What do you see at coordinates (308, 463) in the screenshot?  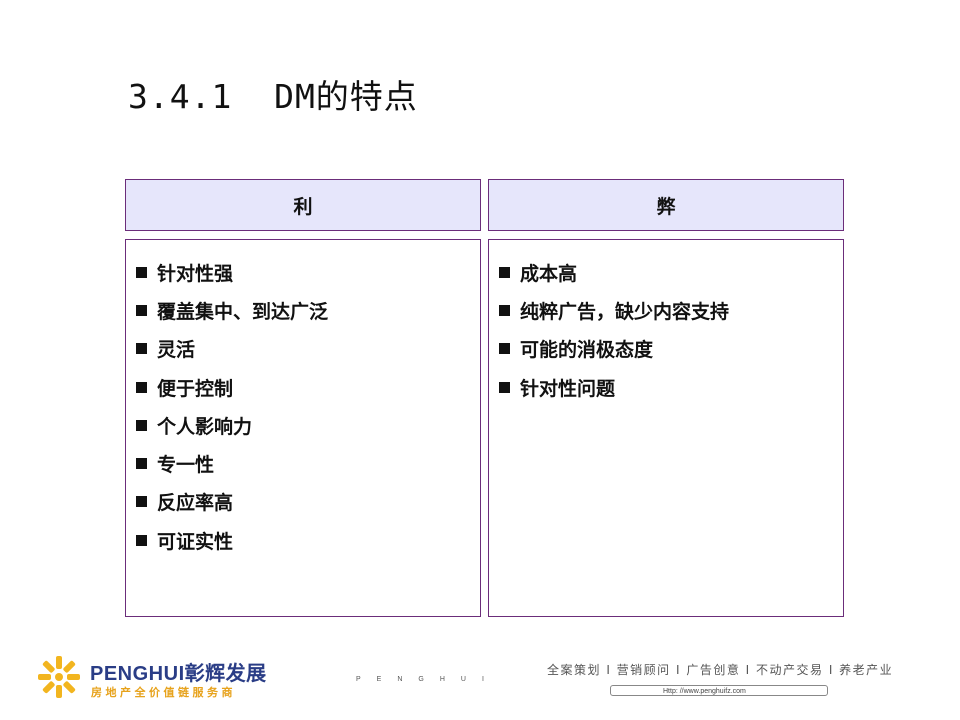 I see `list-item: 专一性` at bounding box center [308, 463].